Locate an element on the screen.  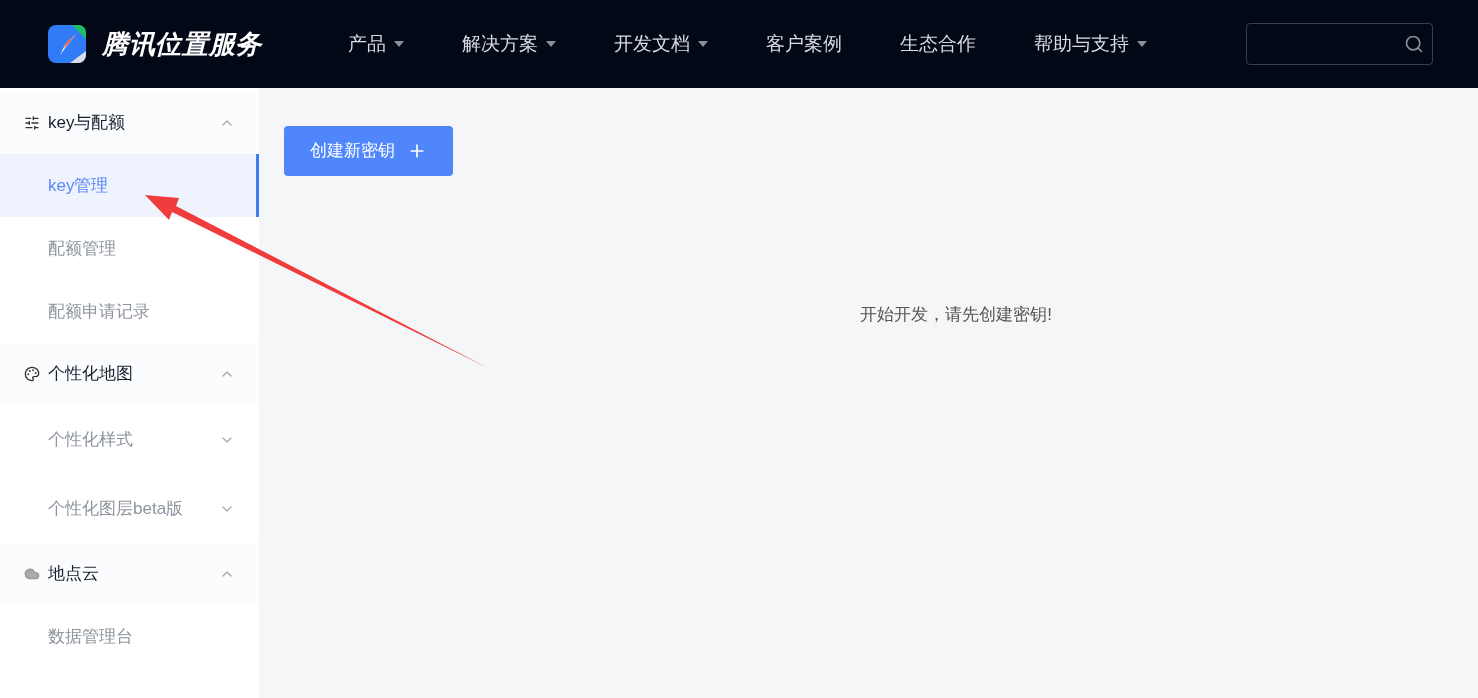
sidebar-group-header: 个性化地图 is located at coordinates (129, 374).